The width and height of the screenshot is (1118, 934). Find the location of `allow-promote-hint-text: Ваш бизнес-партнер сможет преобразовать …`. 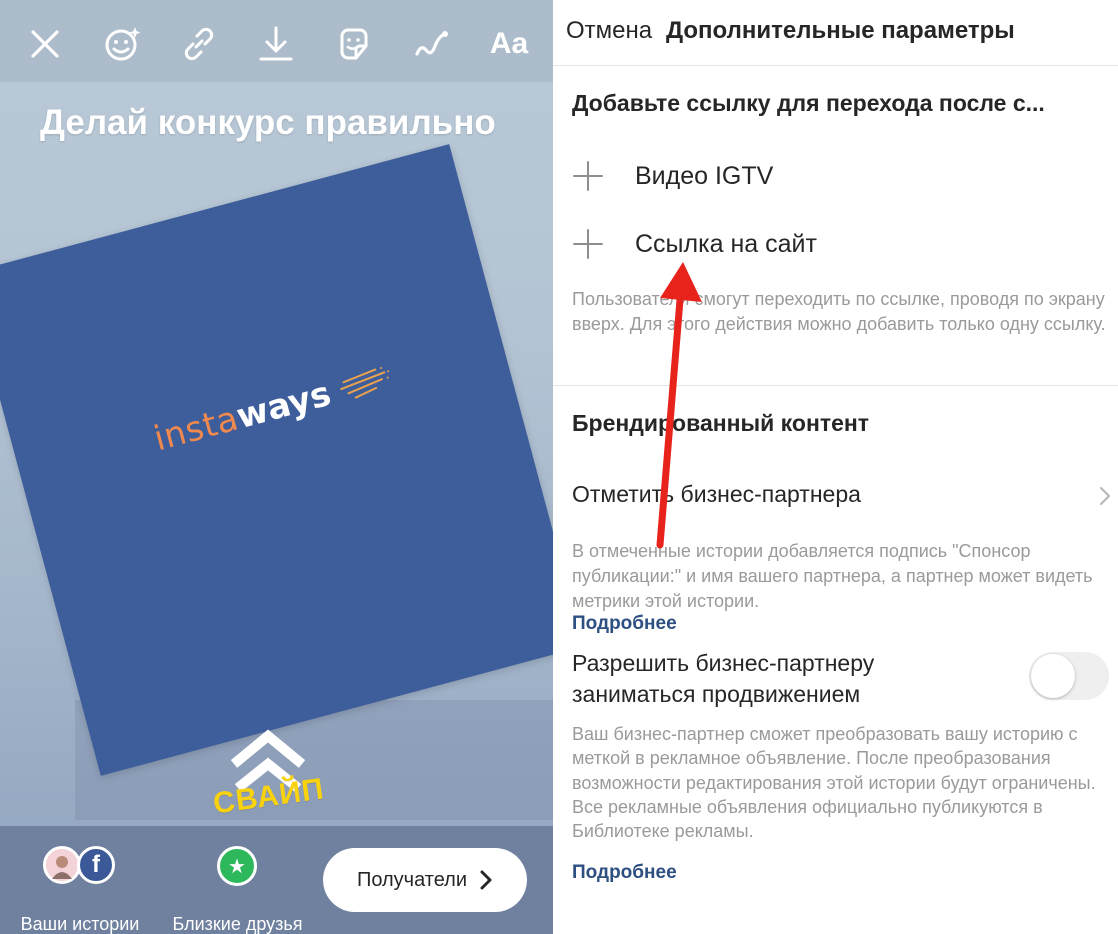

allow-promote-hint-text: Ваш бизнес-партнер сможет преобразовать … is located at coordinates (834, 783).